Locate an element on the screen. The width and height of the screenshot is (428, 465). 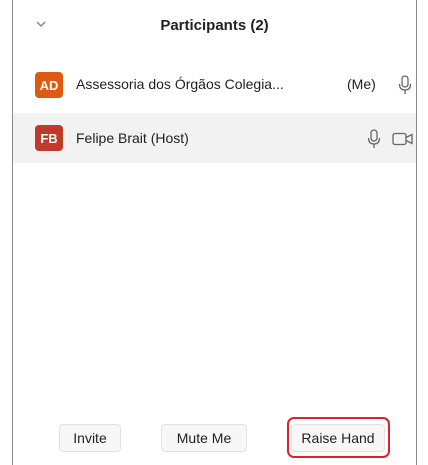
avatar: FB is located at coordinates (49, 138).